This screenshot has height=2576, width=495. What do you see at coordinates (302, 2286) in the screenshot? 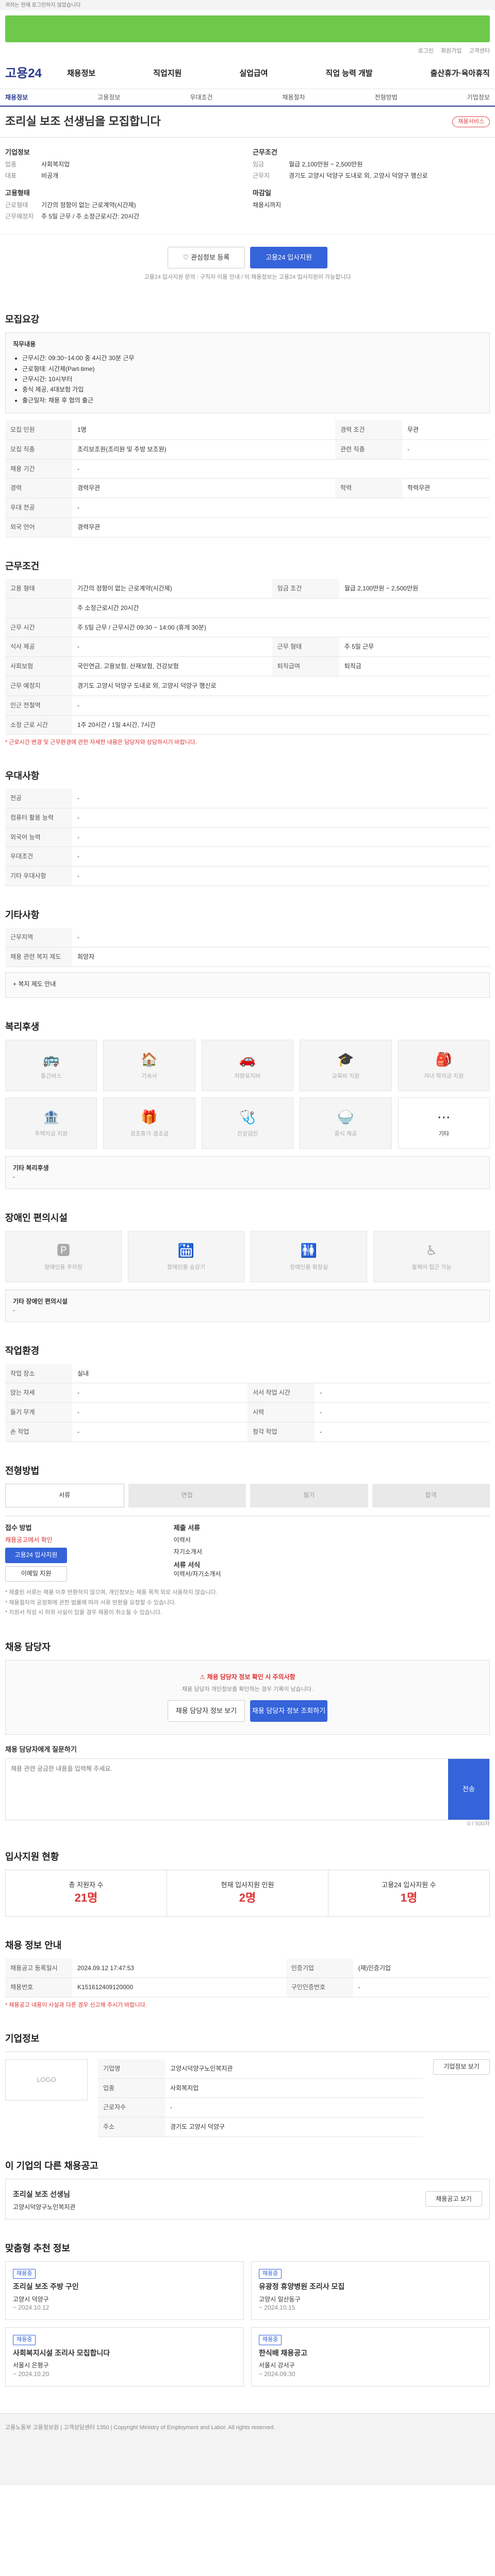
I see `card-title: 유광정 휴양병원 조리사 모집` at bounding box center [302, 2286].